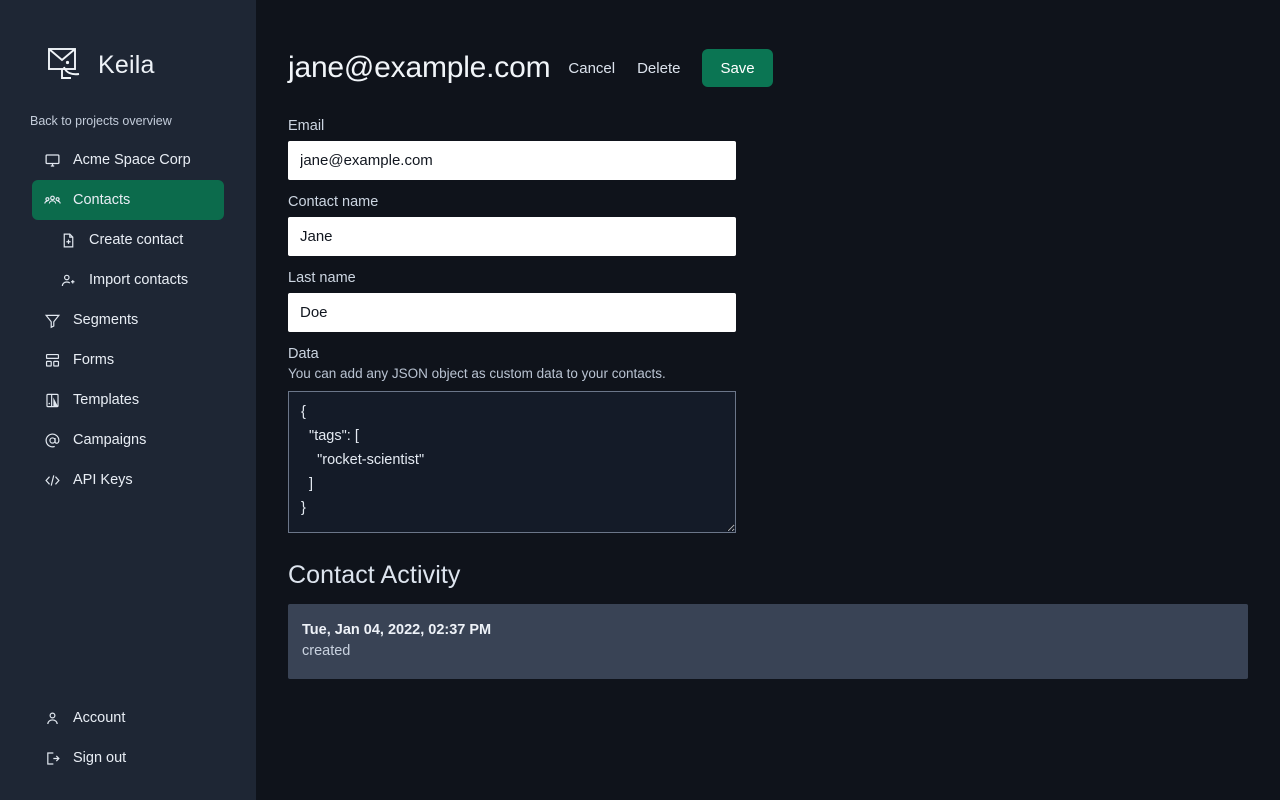 The image size is (1280, 800). What do you see at coordinates (374, 575) in the screenshot?
I see `contact-activity-title: Contact Activity` at bounding box center [374, 575].